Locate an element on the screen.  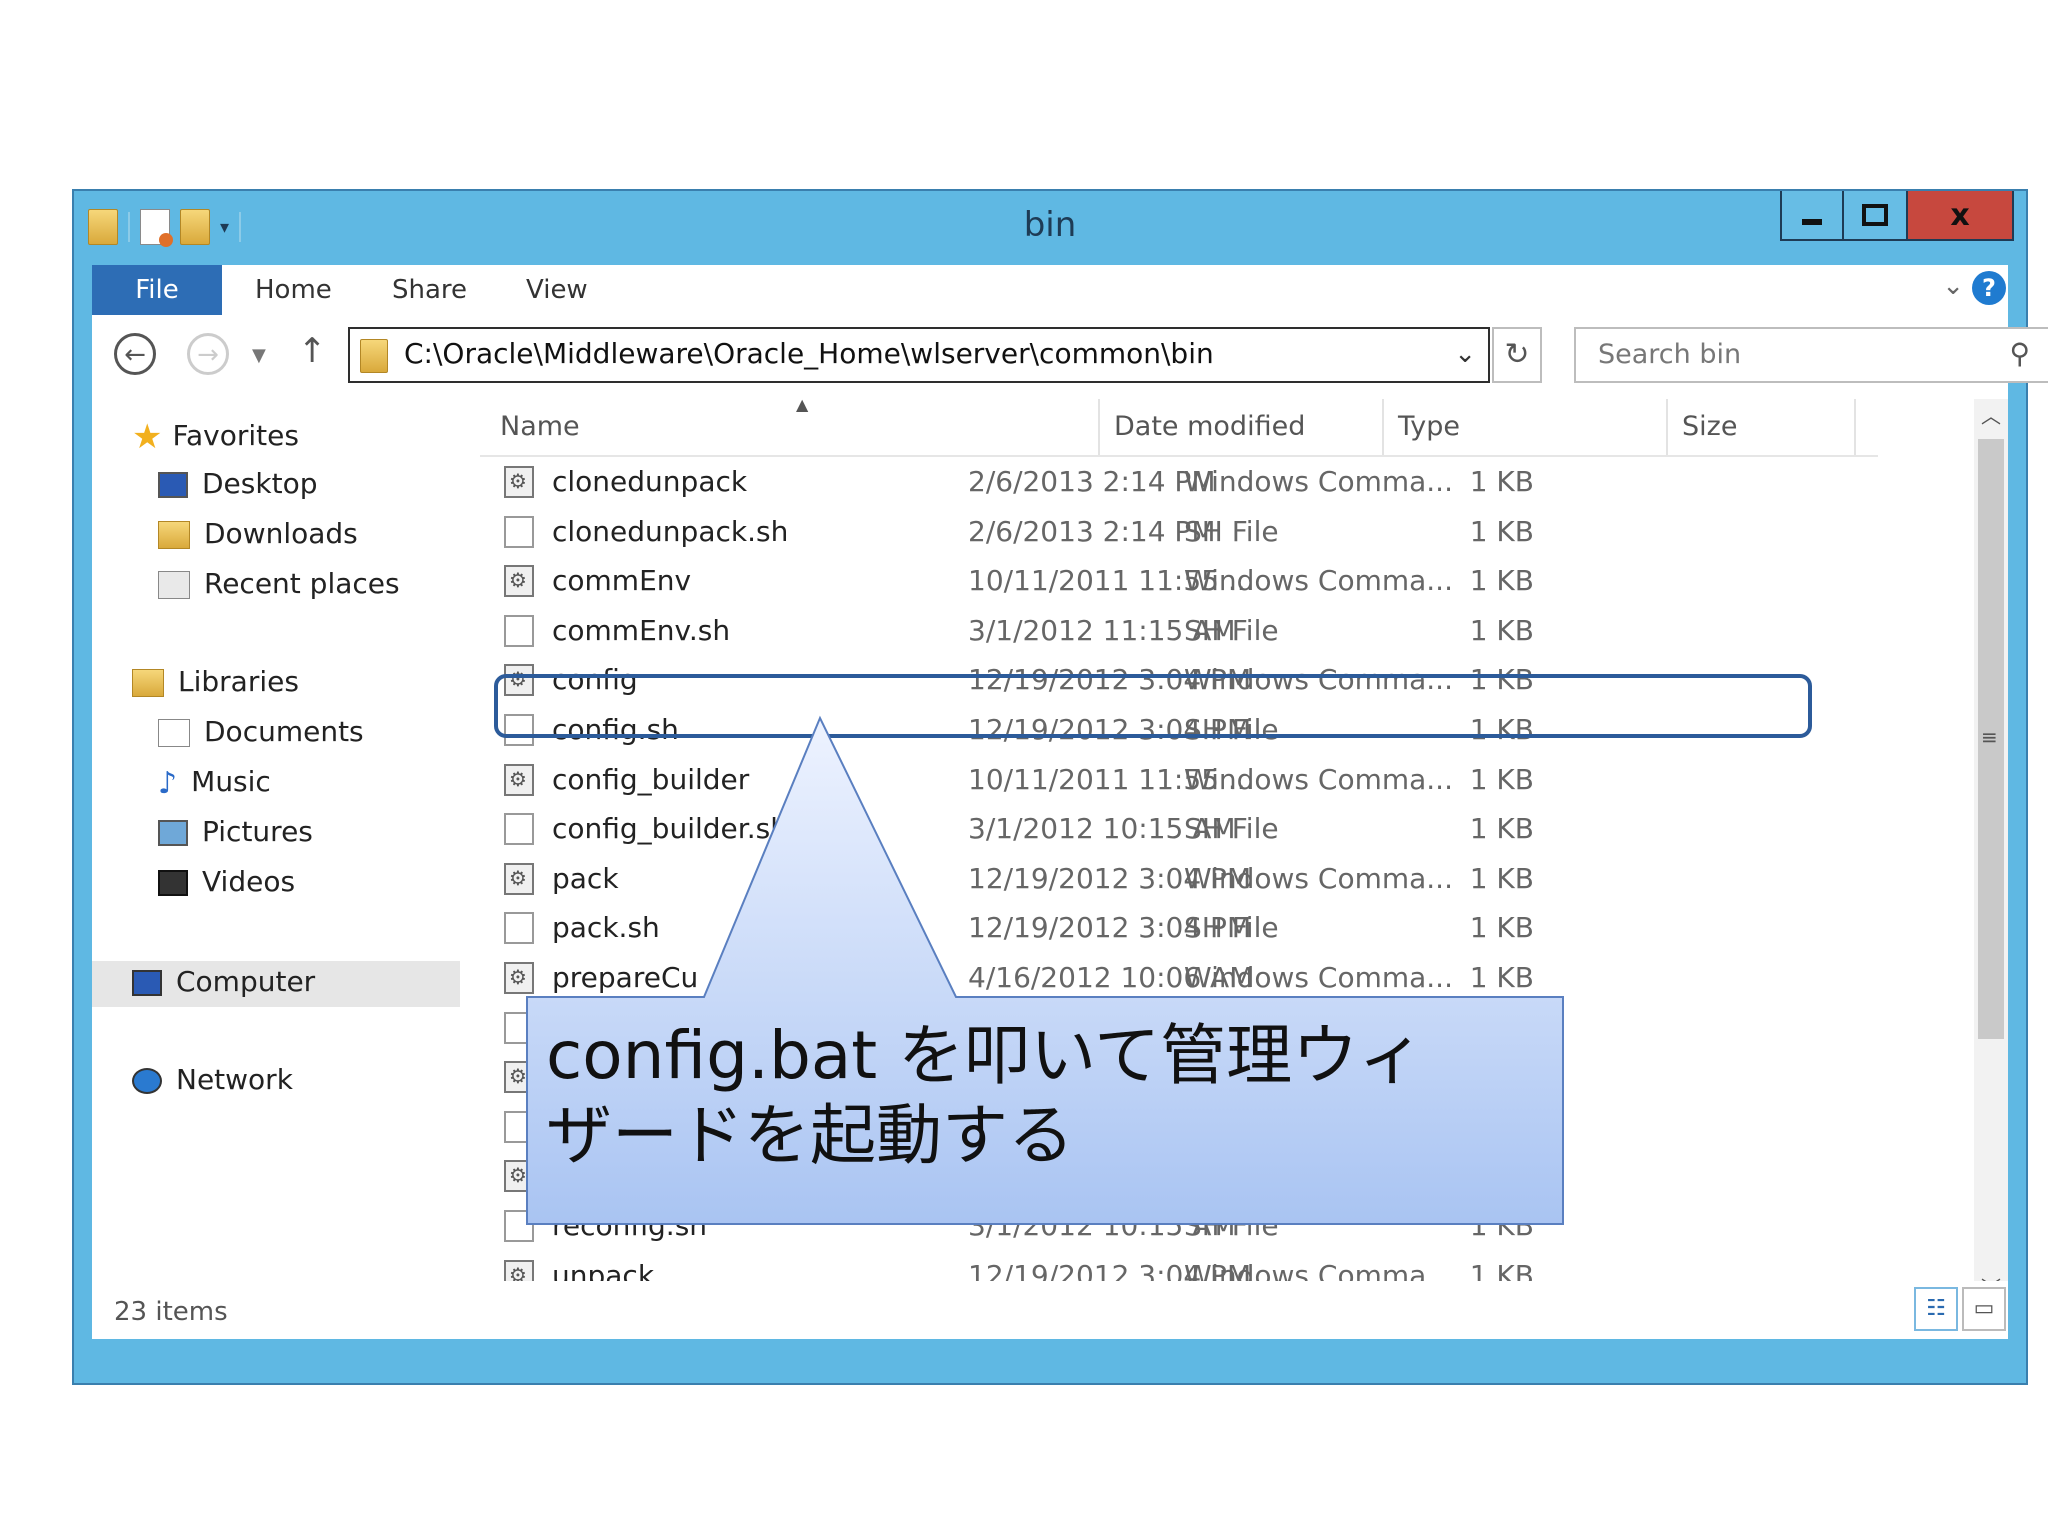
callout-line-2: ザードを起動する is located at coordinates (810, 1135).